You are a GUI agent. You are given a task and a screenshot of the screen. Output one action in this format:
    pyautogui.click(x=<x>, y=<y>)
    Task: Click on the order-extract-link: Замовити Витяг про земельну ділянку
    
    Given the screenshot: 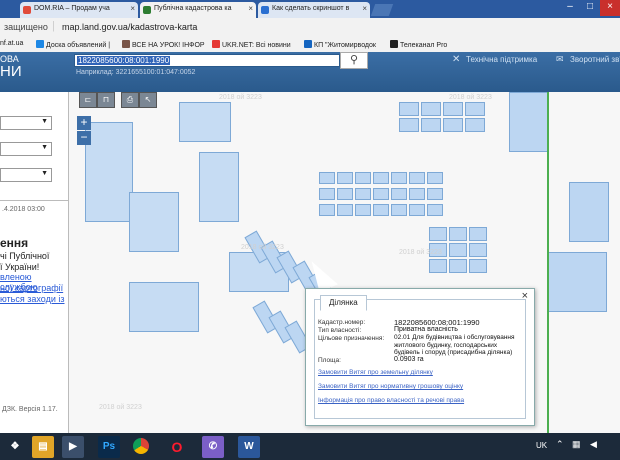 What is the action you would take?
    pyautogui.click(x=375, y=372)
    